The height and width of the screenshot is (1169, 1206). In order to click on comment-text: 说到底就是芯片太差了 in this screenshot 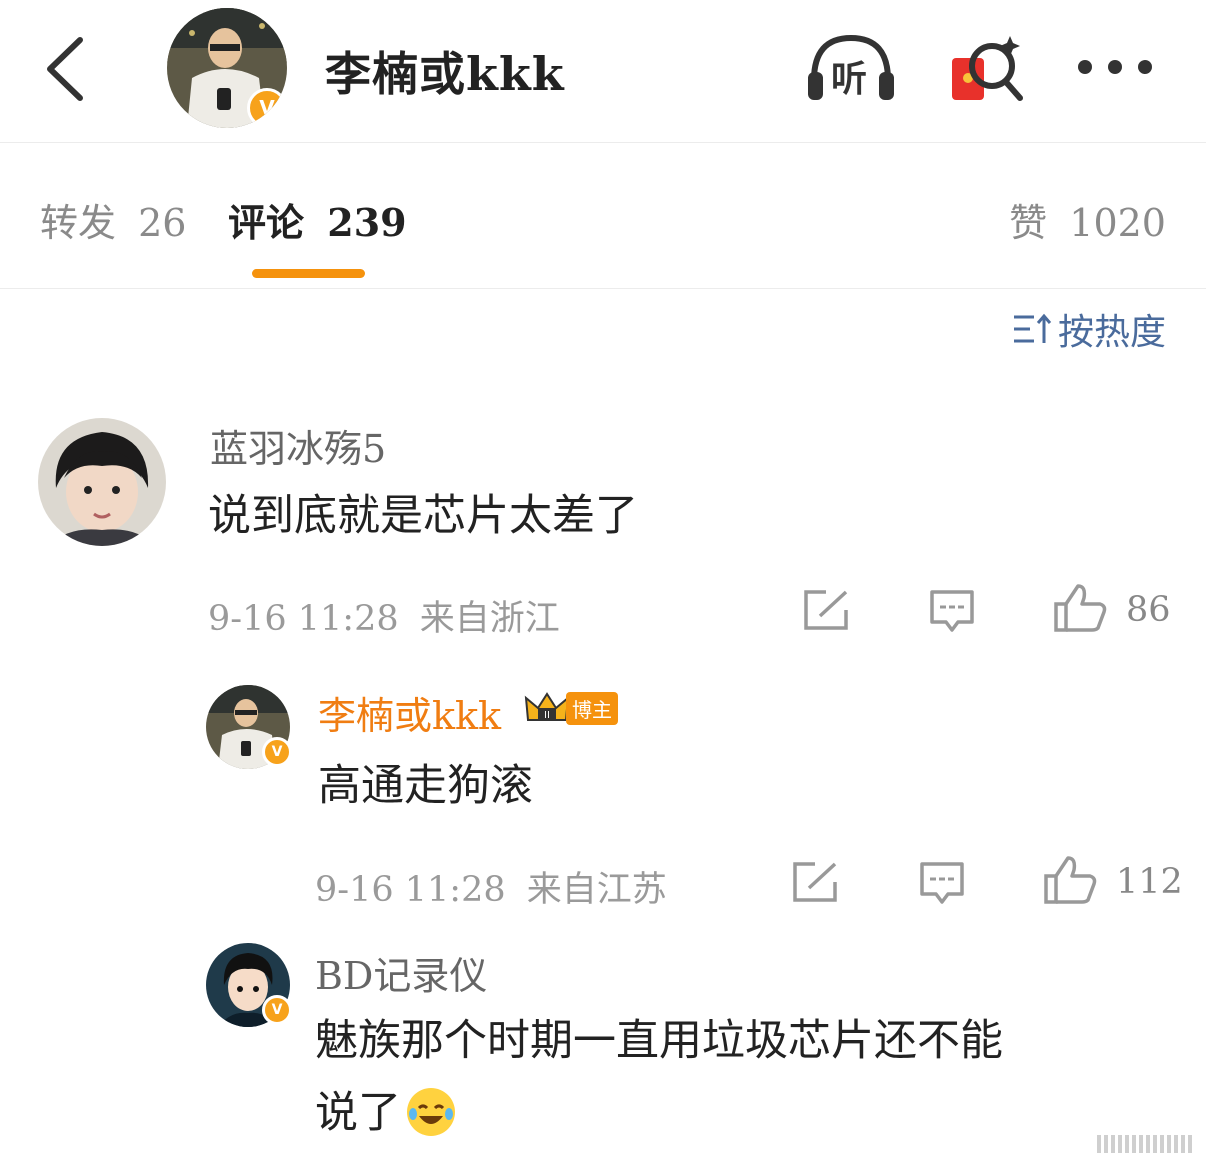, I will do `click(423, 516)`.